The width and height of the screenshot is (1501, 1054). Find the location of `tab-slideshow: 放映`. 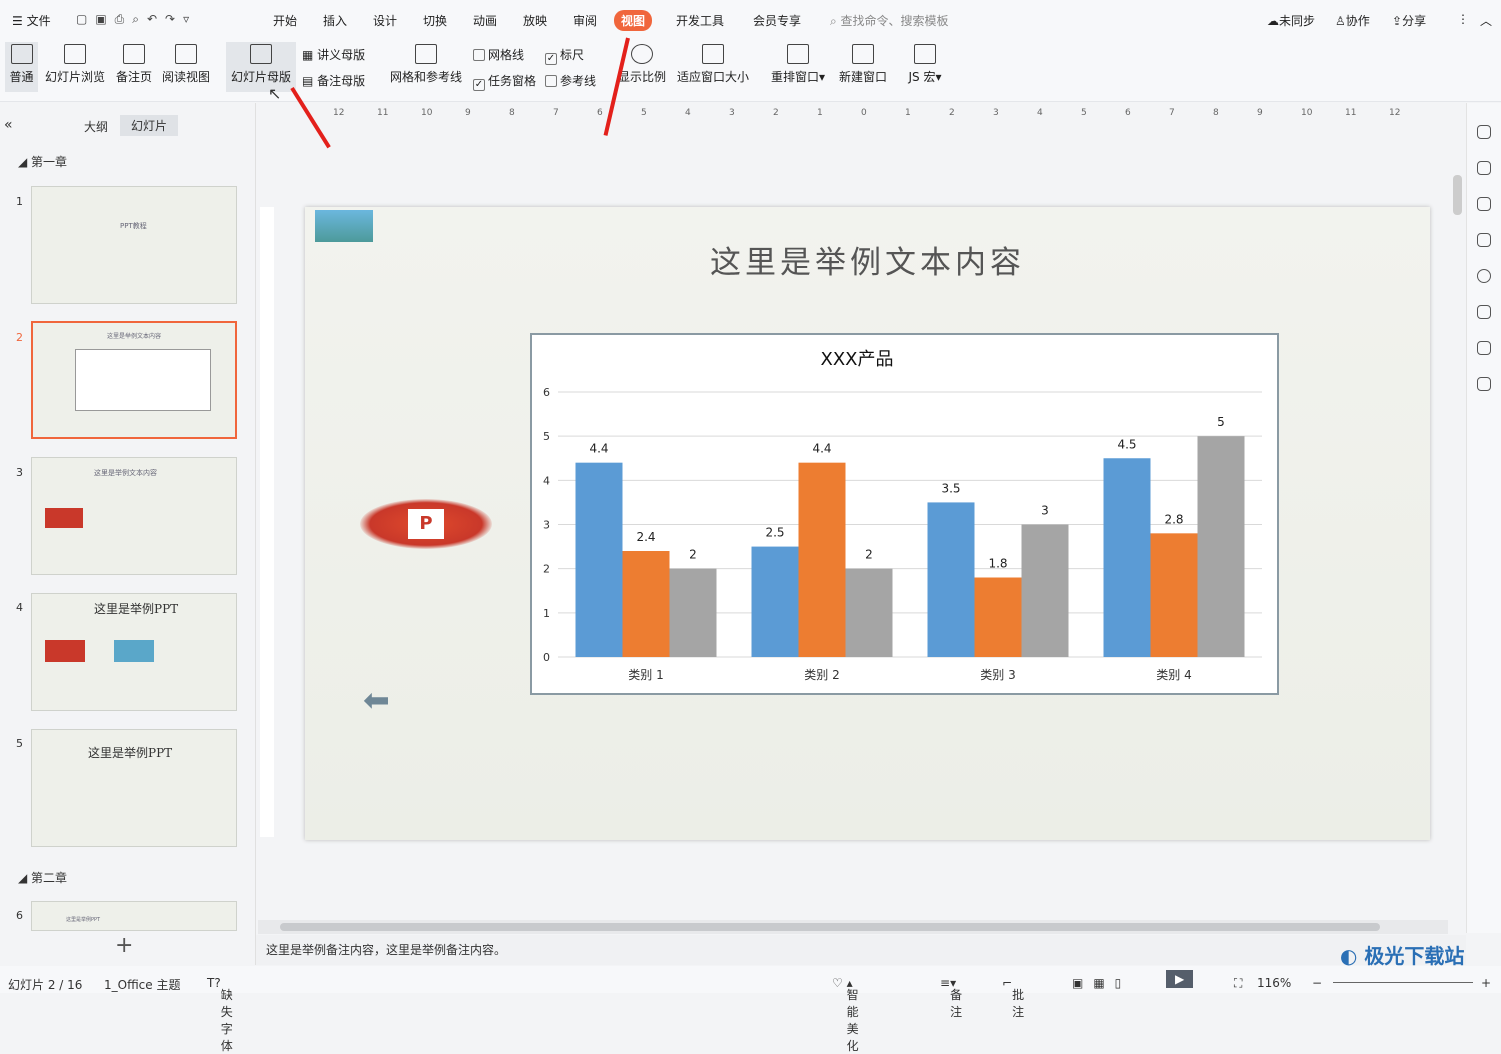

tab-slideshow: 放映 is located at coordinates (535, 20).